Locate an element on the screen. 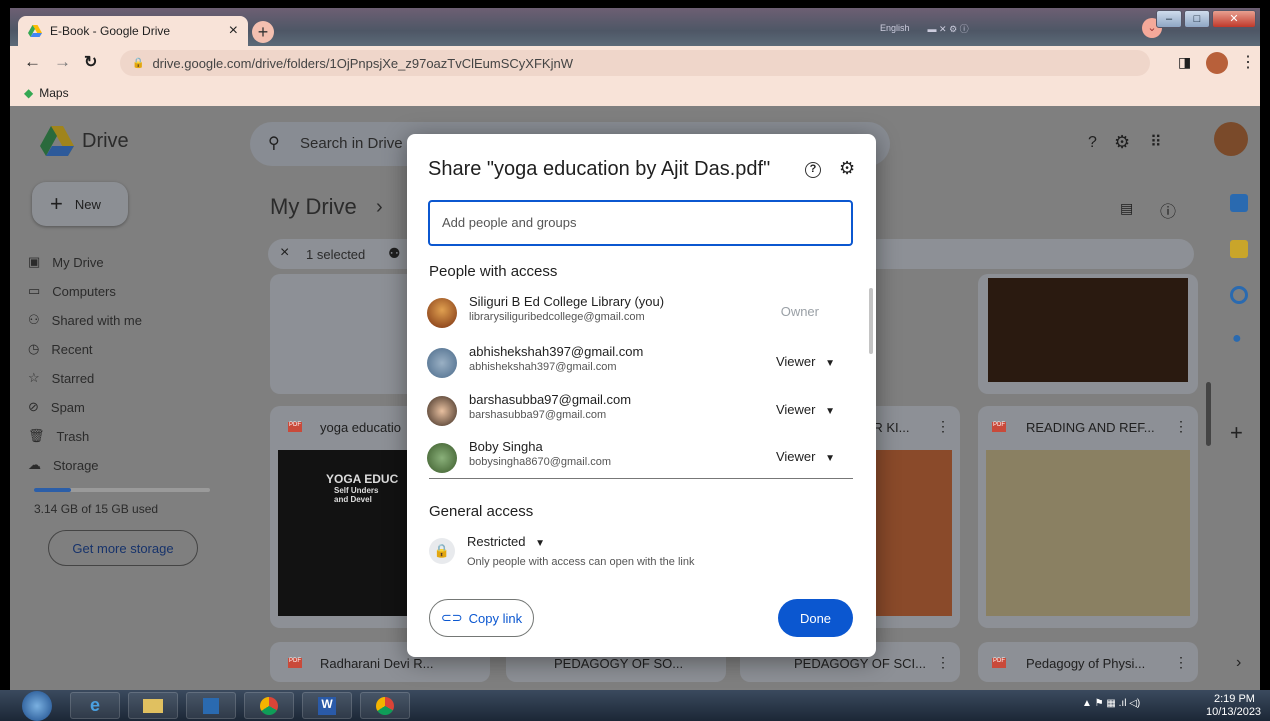  nav-label: Spam is located at coordinates (67, 407).